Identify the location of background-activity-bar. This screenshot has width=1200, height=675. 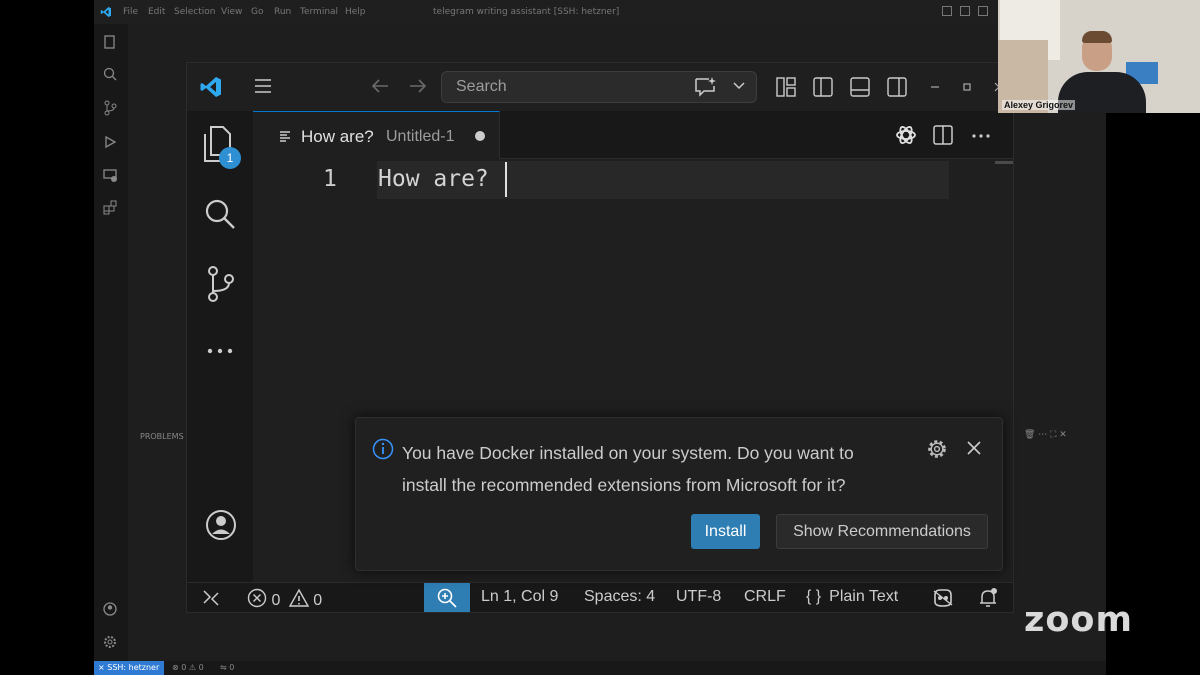
(111, 342).